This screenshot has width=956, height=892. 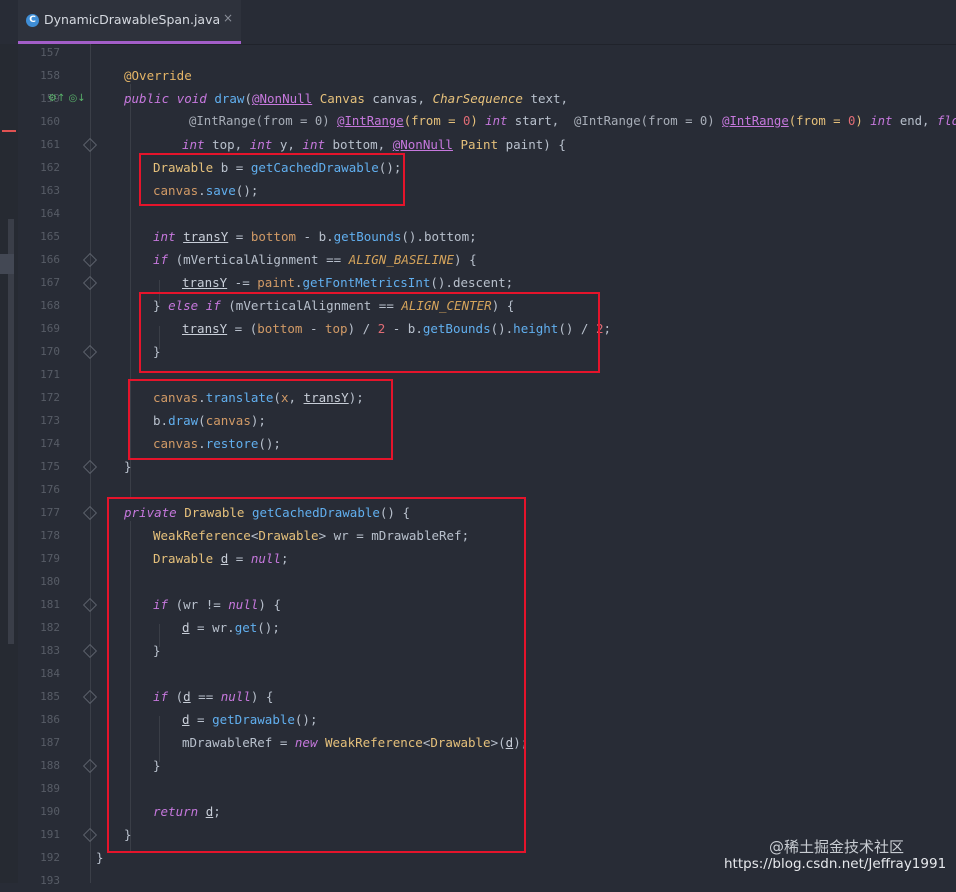 I want to click on tab-dynamicdrawablespan-java: C DynamicDrawableSpan.java ×, so click(x=129, y=22).